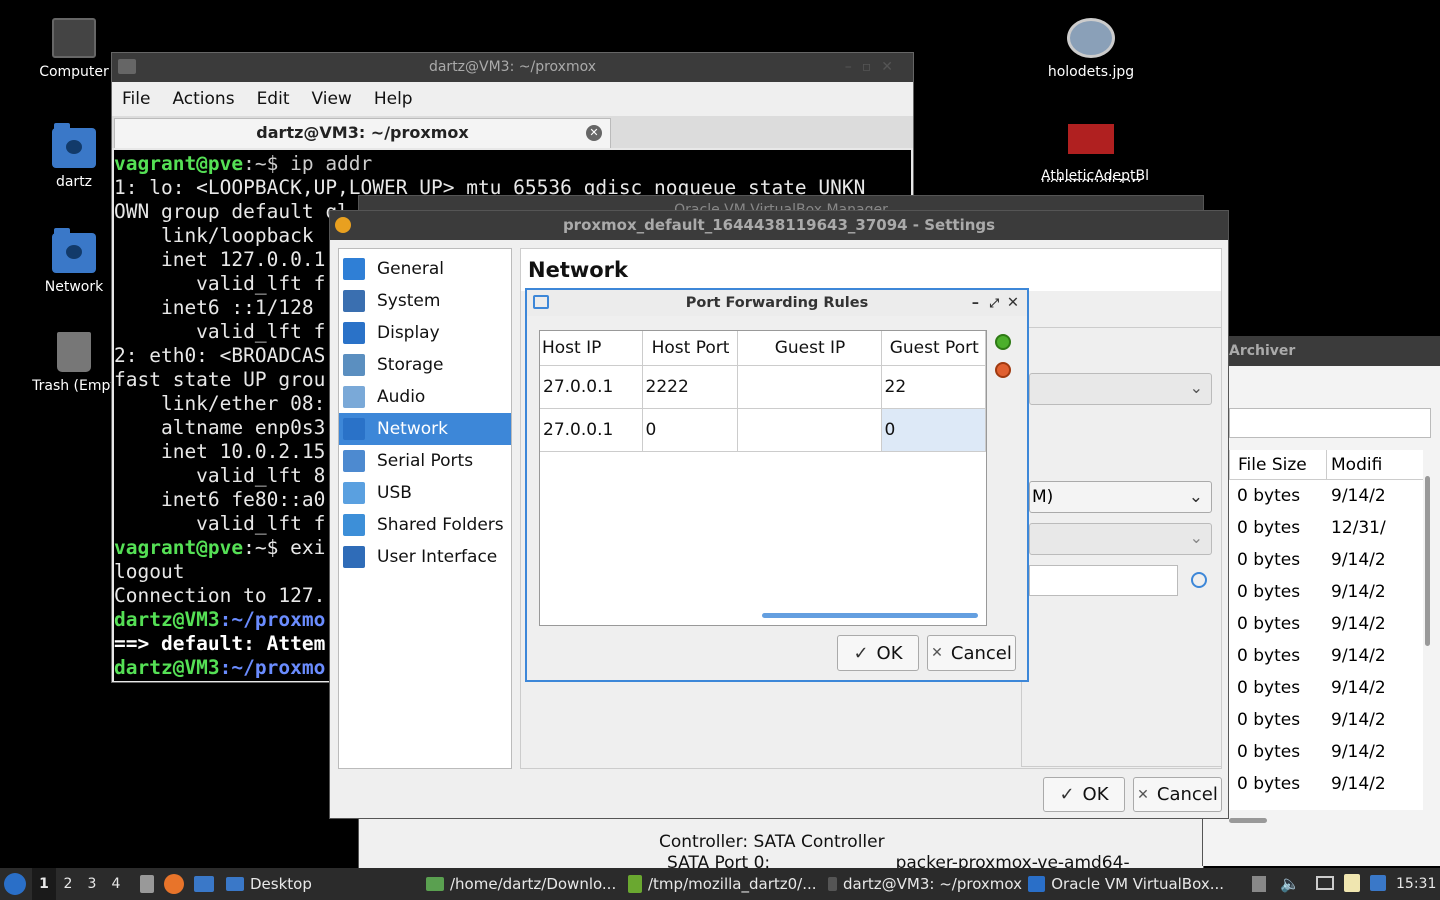  I want to click on remove-rule-icon, so click(1003, 370).